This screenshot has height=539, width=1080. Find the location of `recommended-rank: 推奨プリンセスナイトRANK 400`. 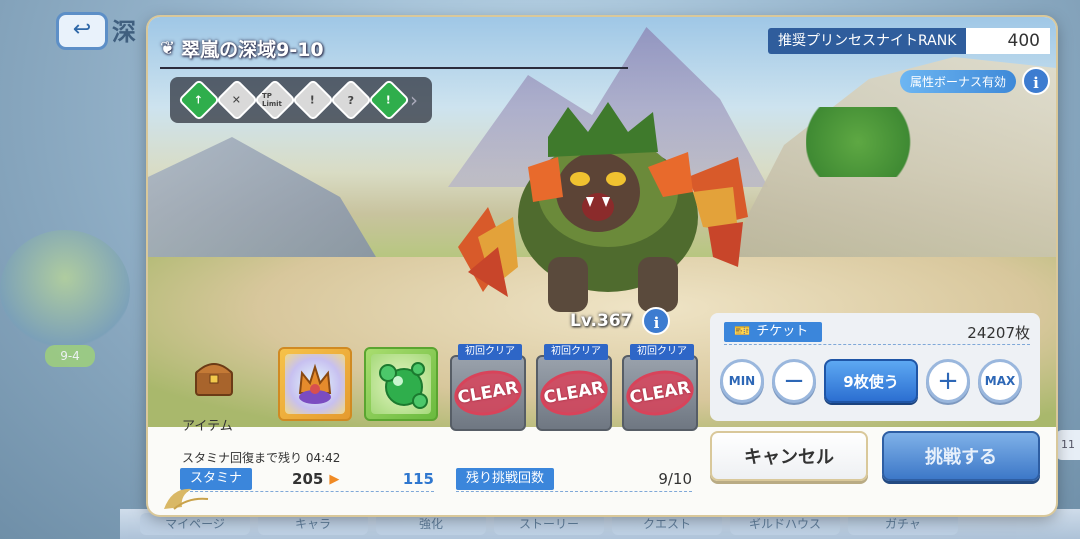

recommended-rank: 推奨プリンセスナイトRANK 400 is located at coordinates (909, 41).